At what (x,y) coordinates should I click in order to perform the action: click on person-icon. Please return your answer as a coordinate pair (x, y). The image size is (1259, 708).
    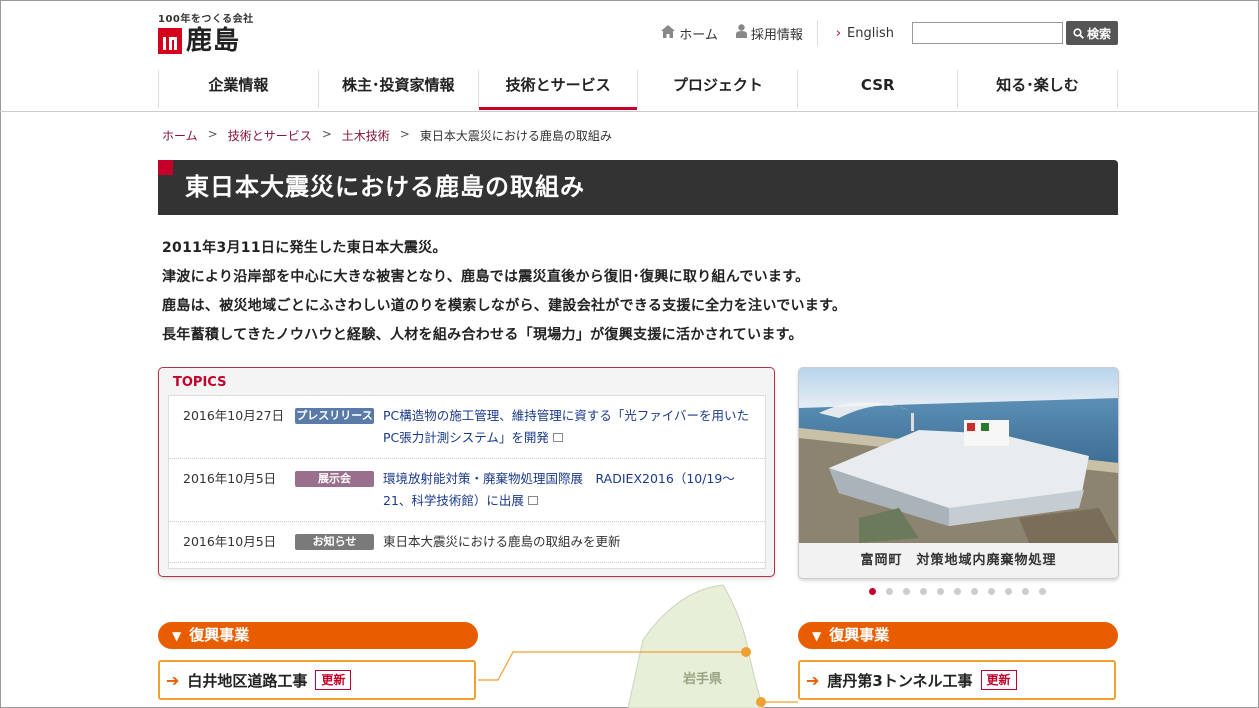
    Looking at the image, I should click on (741, 33).